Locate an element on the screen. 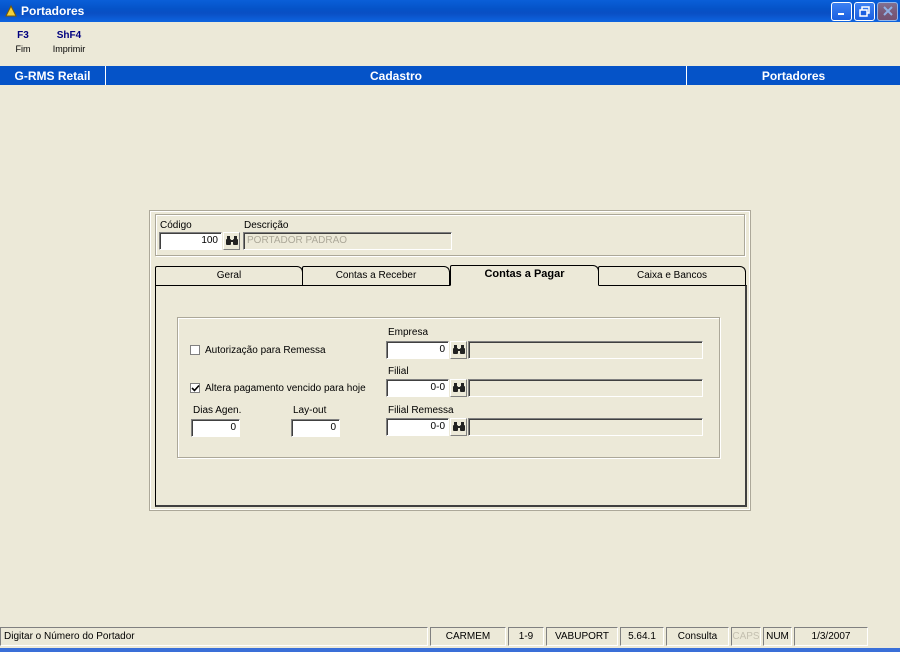 The width and height of the screenshot is (900, 652). status-user: CARMEM is located at coordinates (468, 636).